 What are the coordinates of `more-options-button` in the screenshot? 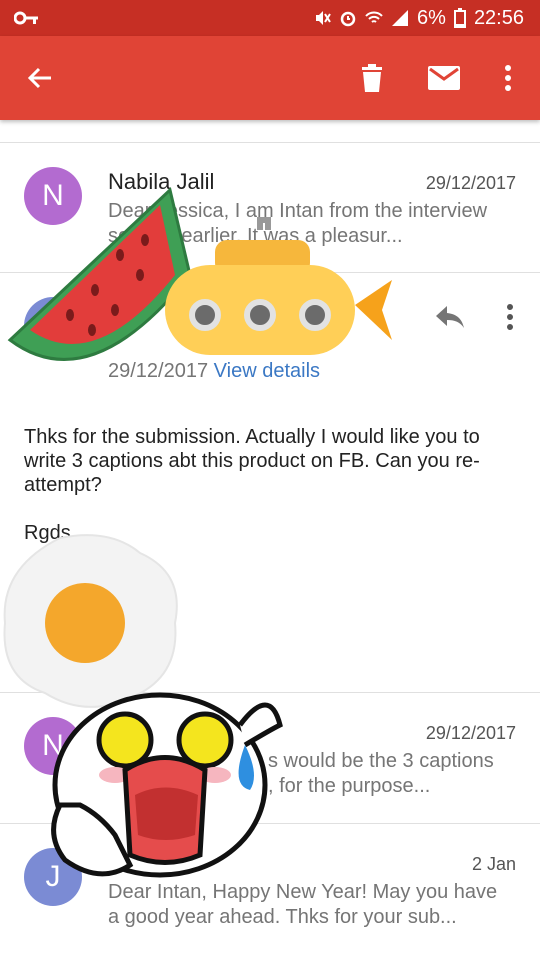 It's located at (508, 78).